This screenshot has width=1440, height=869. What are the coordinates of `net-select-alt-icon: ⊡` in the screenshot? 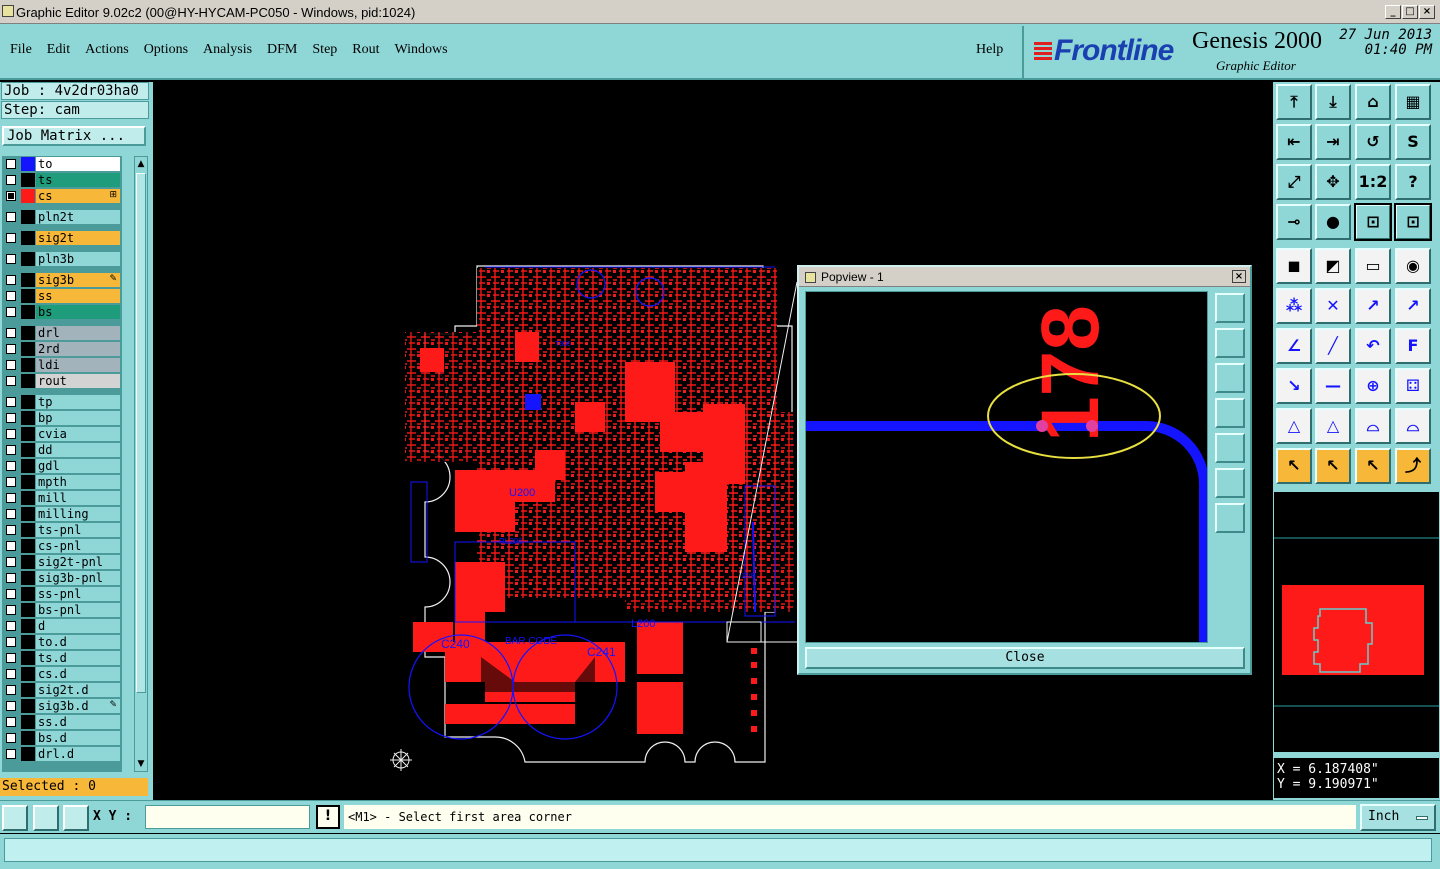 It's located at (1413, 222).